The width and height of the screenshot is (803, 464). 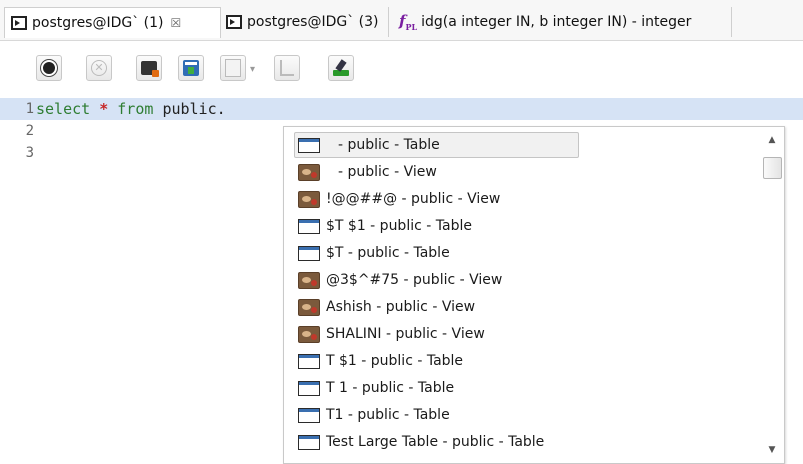 What do you see at coordinates (313, 22) in the screenshot?
I see `tab-label: postgres@IDG` (3)` at bounding box center [313, 22].